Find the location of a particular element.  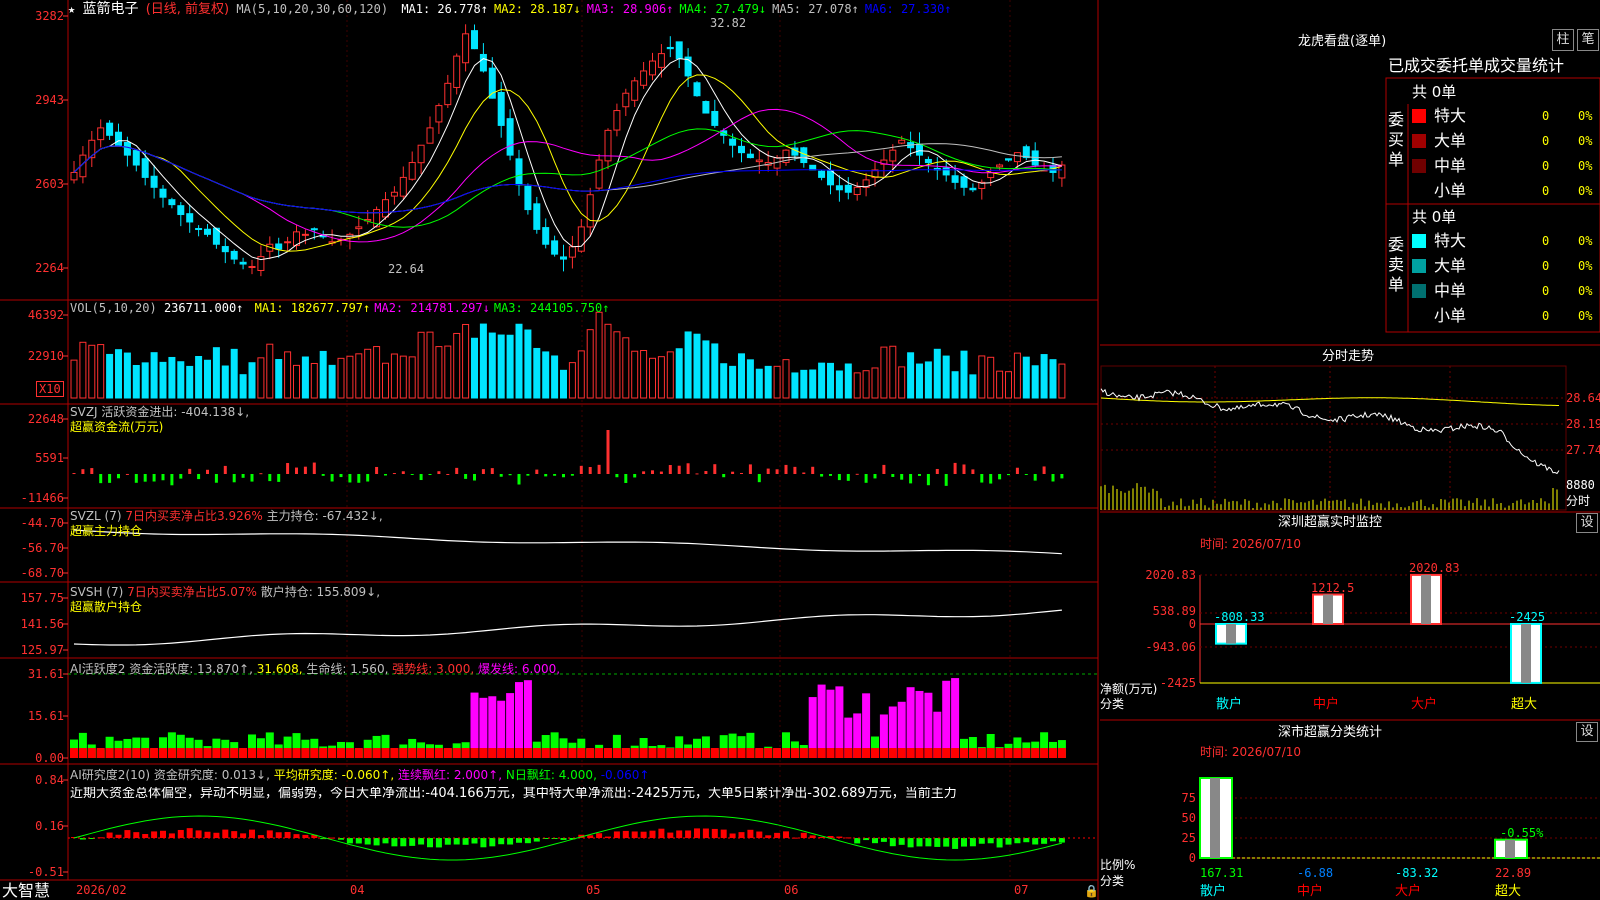

monitor-category: 超大 is located at coordinates (1524, 704).